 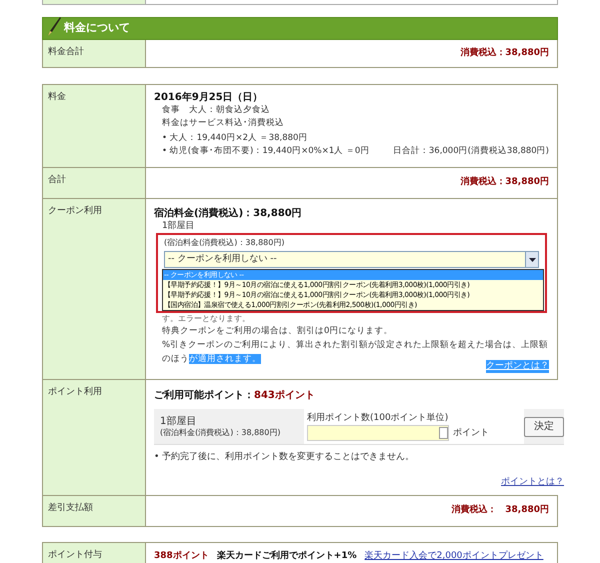 What do you see at coordinates (216, 110) in the screenshot?
I see `meal-text: 食事 大人：朝食込夕食込` at bounding box center [216, 110].